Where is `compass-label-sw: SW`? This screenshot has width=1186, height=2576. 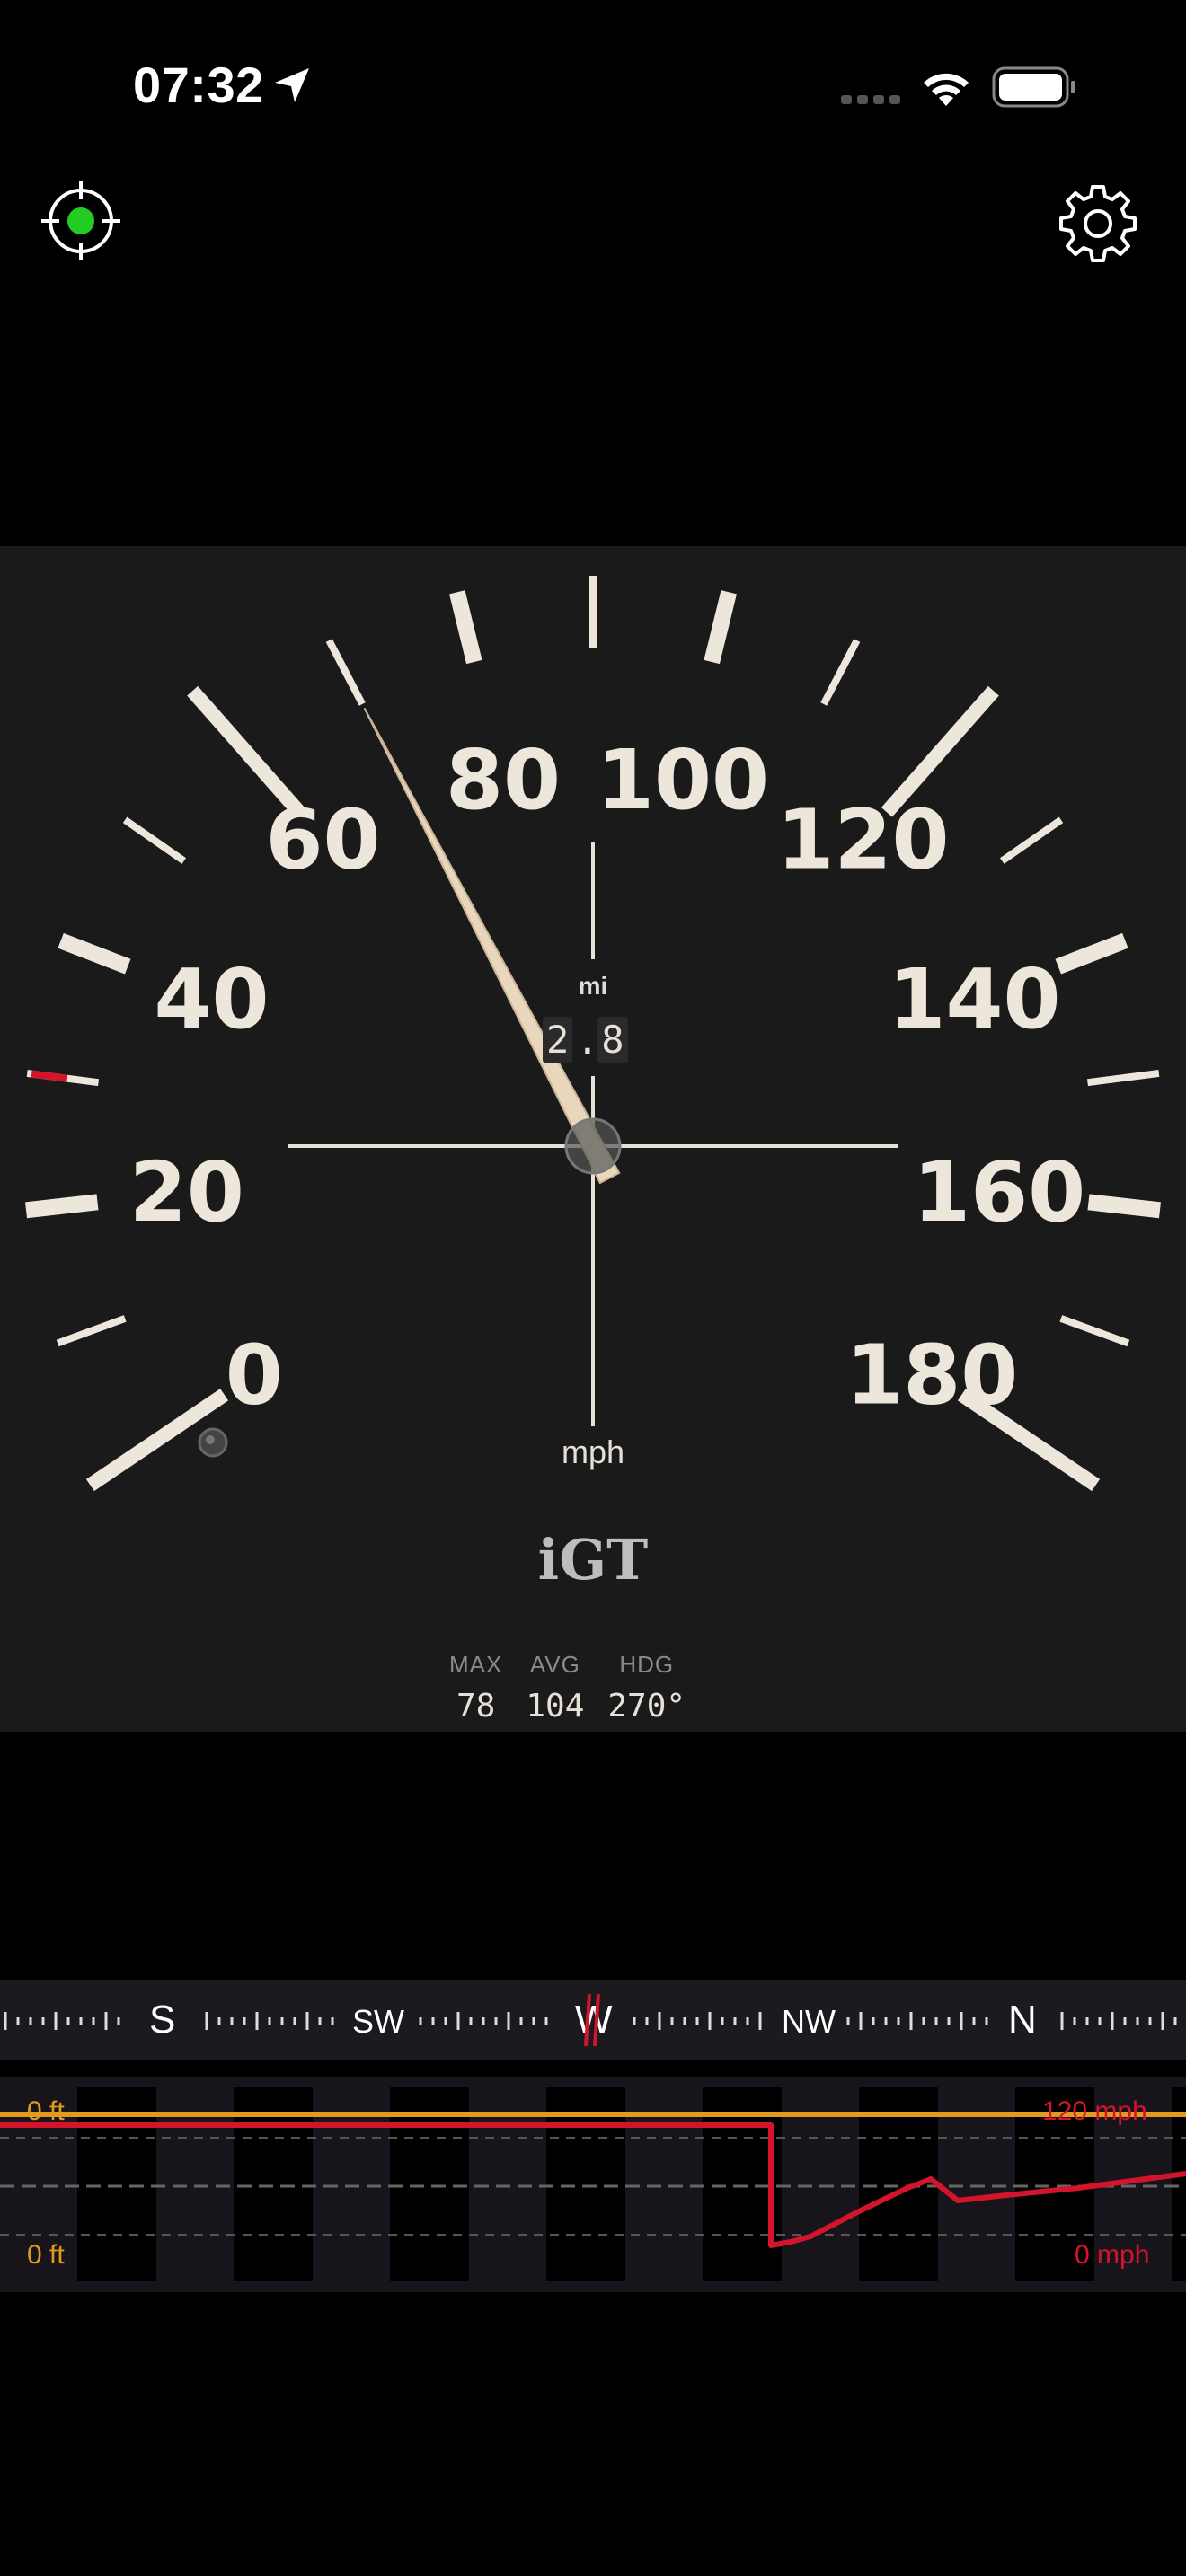
compass-label-sw: SW is located at coordinates (378, 2021).